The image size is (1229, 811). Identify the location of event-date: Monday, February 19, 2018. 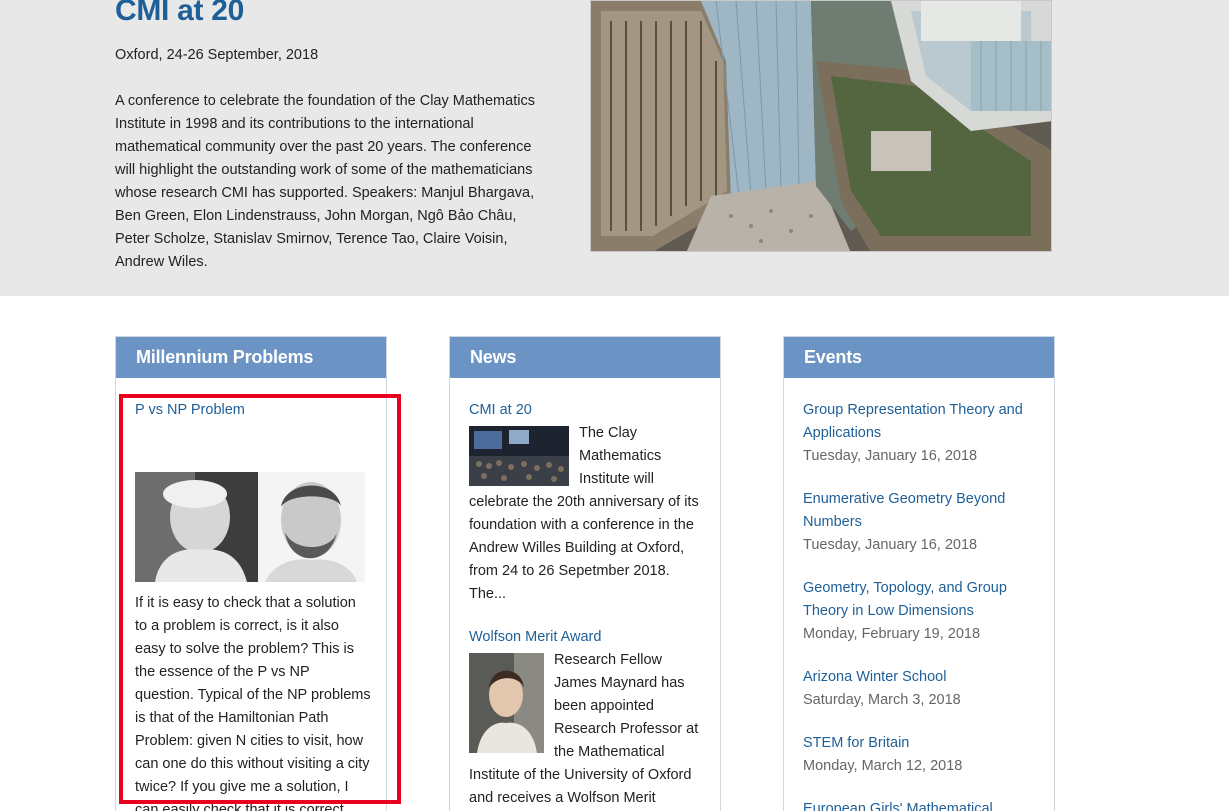
(892, 634).